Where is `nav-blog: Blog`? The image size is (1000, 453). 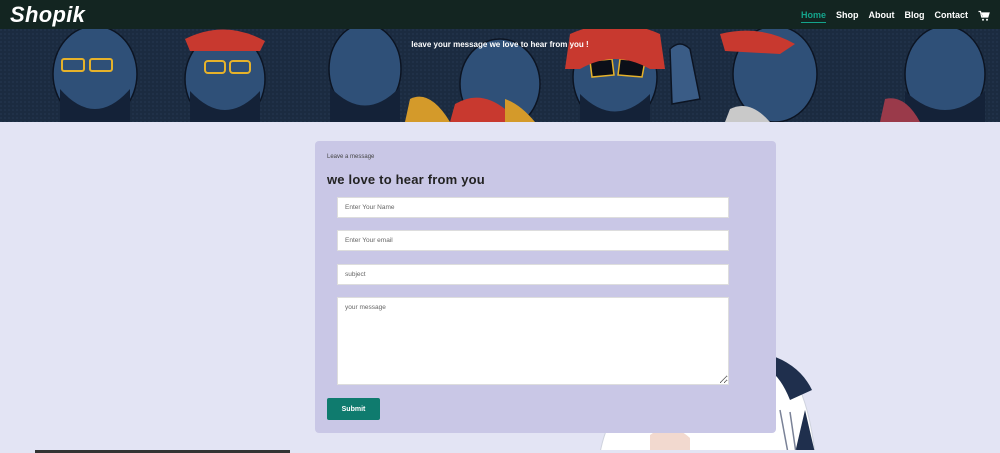 nav-blog: Blog is located at coordinates (915, 15).